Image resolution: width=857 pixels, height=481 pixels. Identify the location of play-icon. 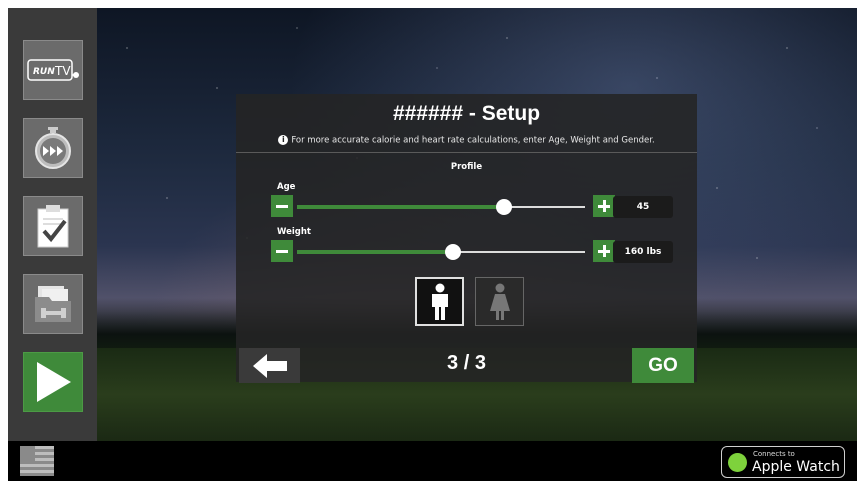
(54, 382).